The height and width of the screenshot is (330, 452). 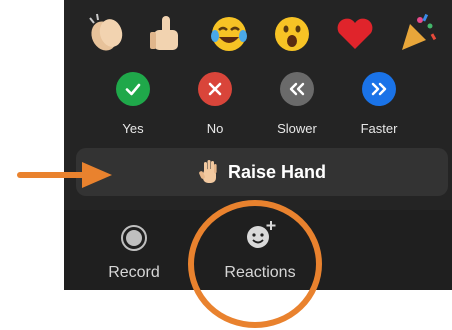 I want to click on slower-label: Slower, so click(x=297, y=128).